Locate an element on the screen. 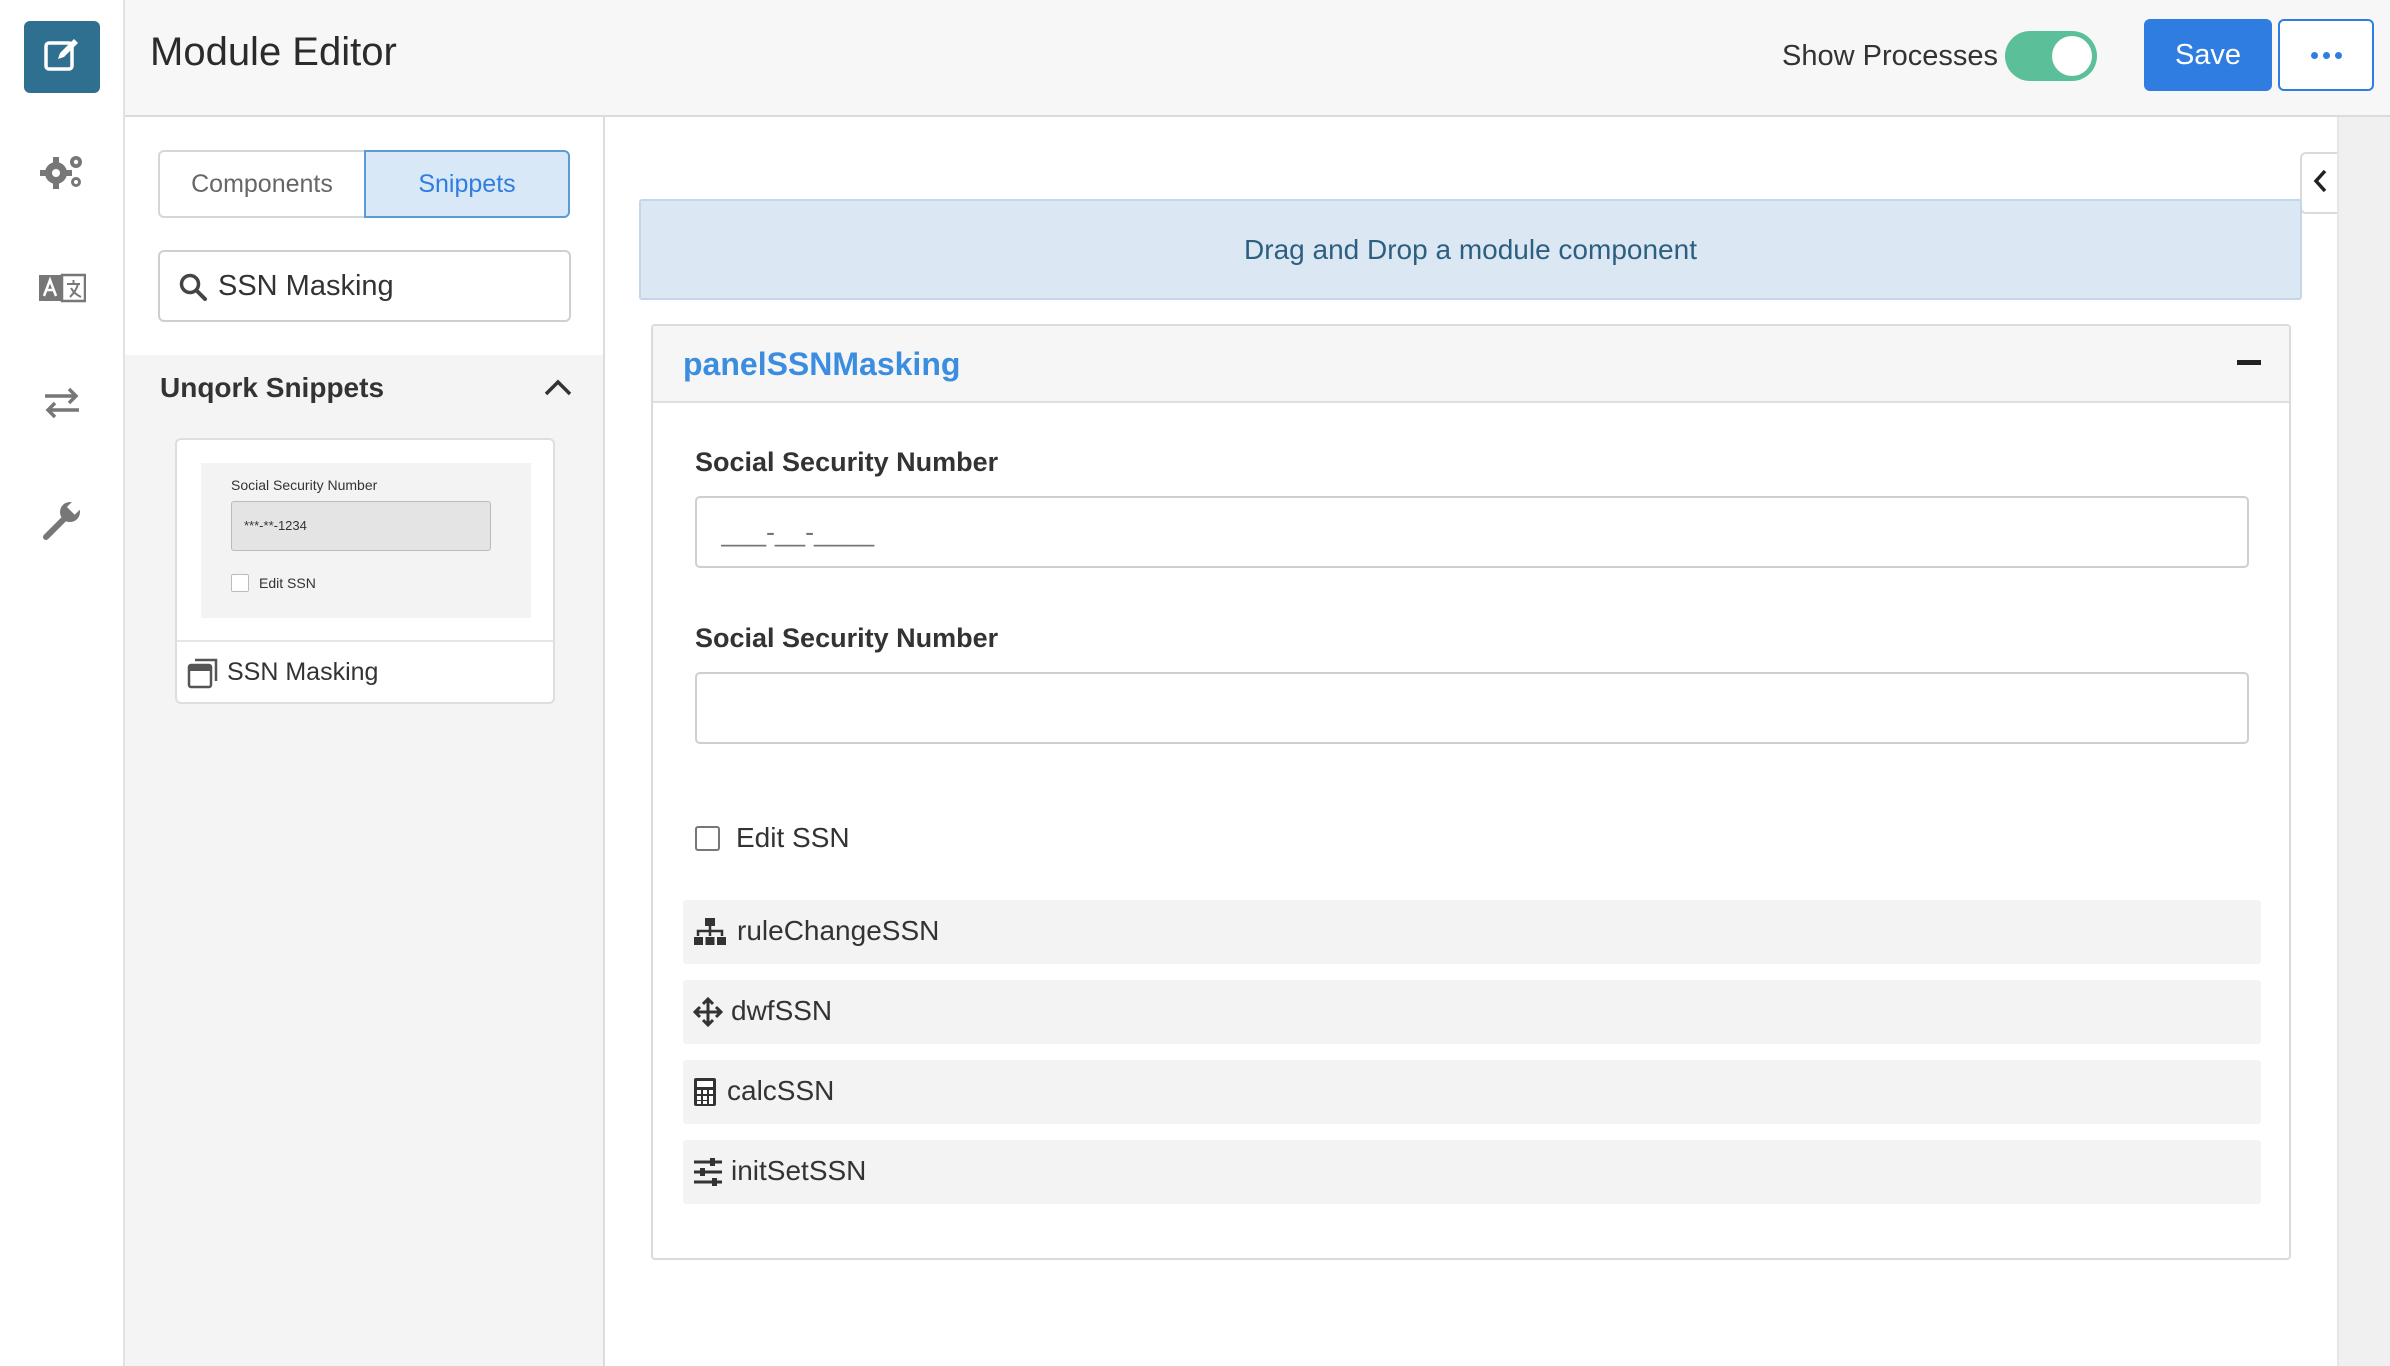 The height and width of the screenshot is (1366, 2390). save-button: Save is located at coordinates (2208, 55).